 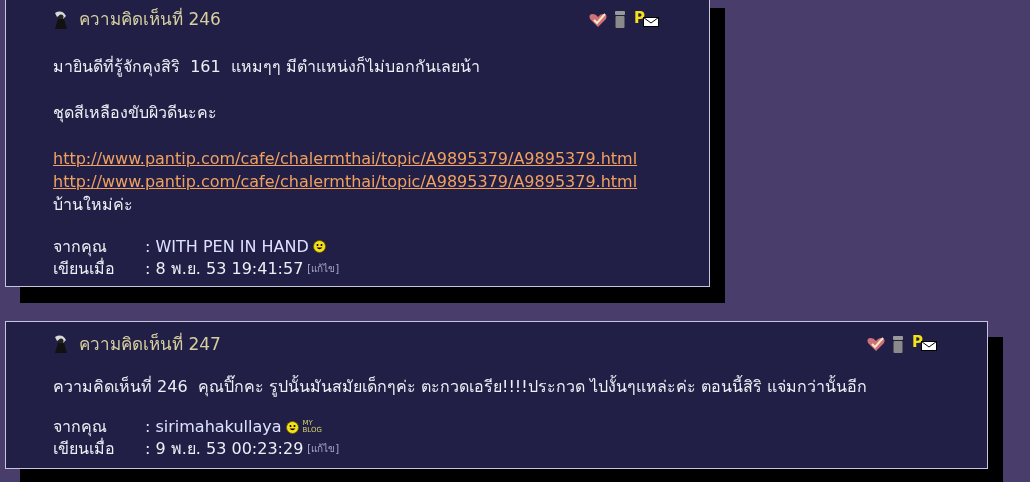 I want to click on post-date: : 8 พ.ย. 53 19:41:57, so click(x=224, y=268).